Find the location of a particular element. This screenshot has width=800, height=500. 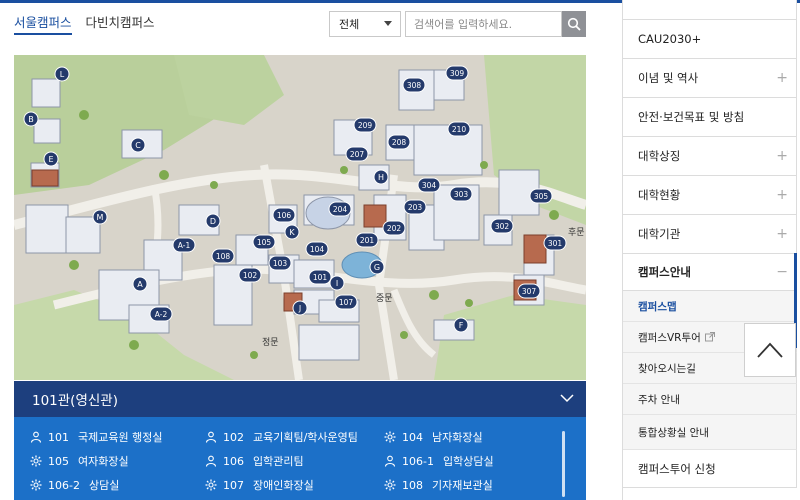

search-category-value: 전체 is located at coordinates (349, 24).